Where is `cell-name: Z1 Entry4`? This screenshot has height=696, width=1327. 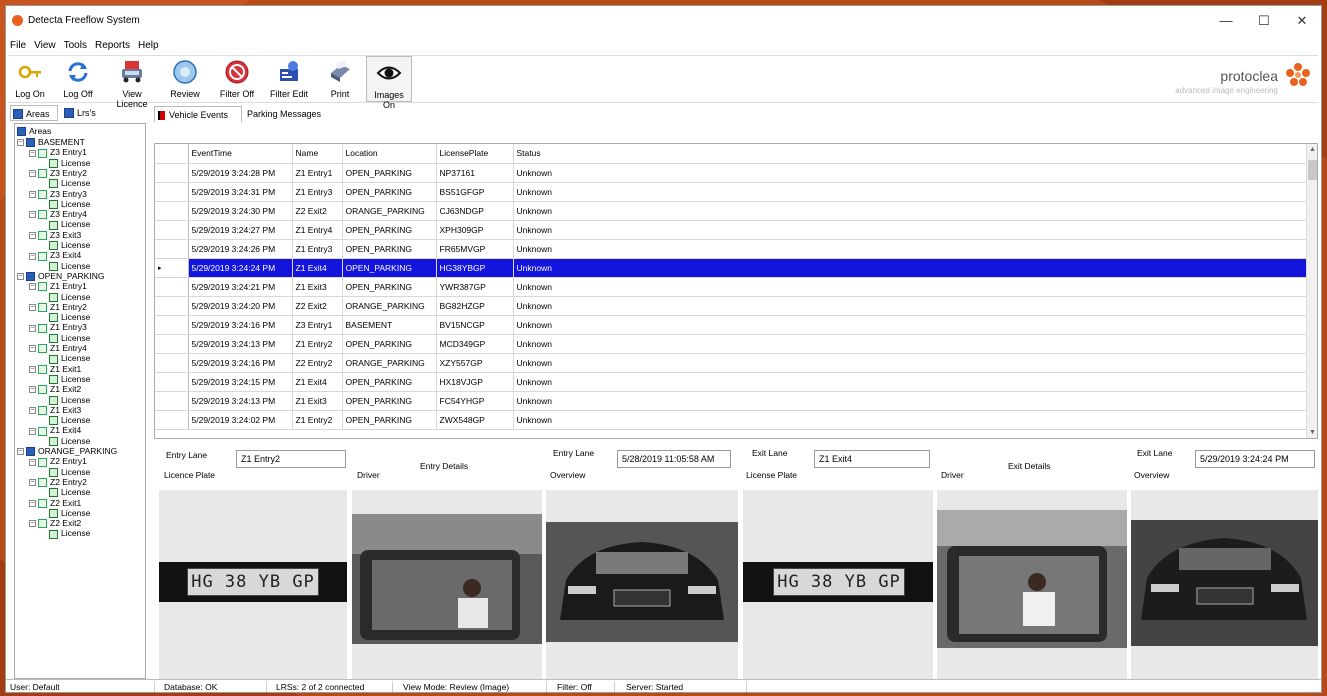
cell-name: Z1 Entry4 is located at coordinates (317, 230).